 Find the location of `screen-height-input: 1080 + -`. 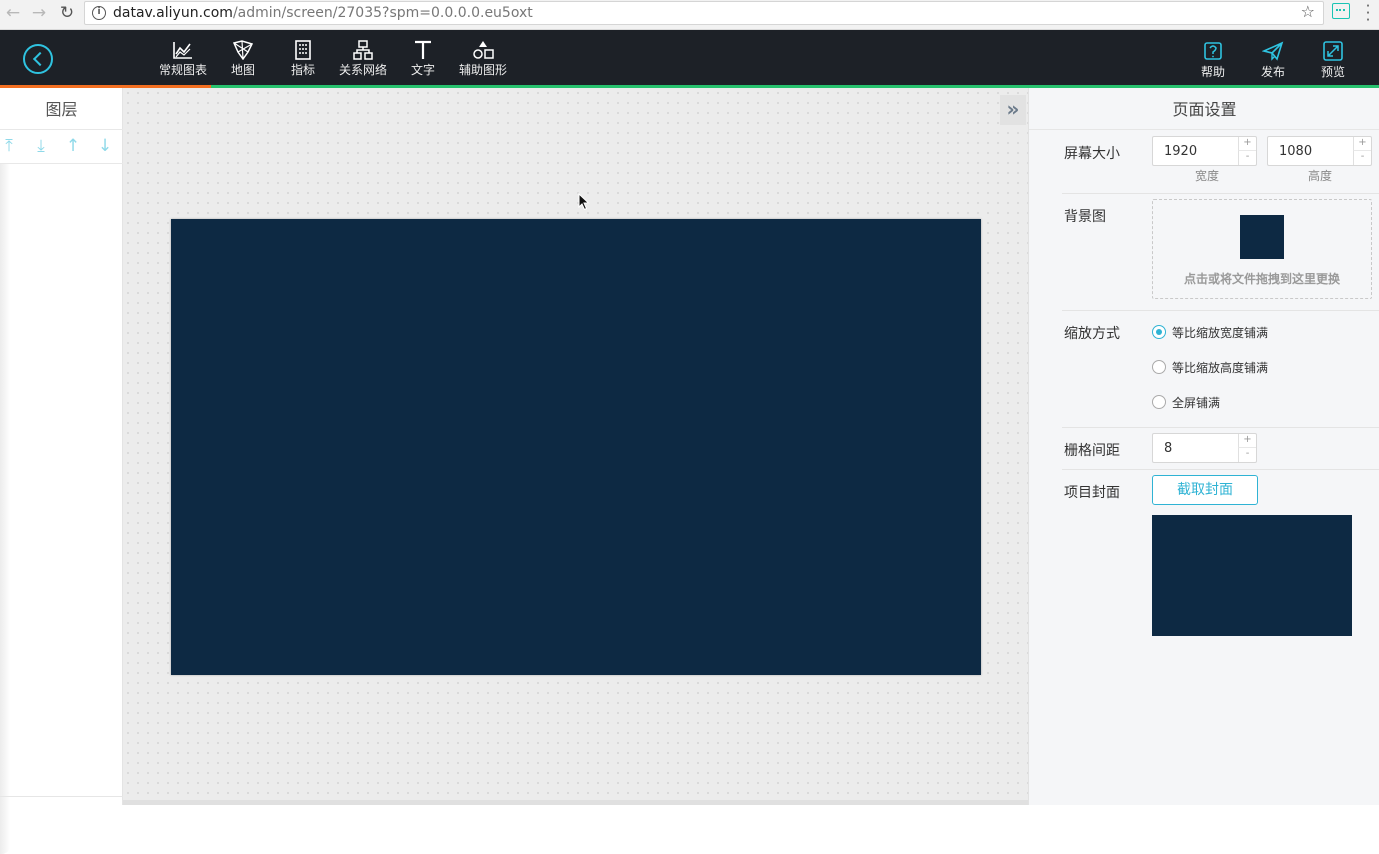

screen-height-input: 1080 + - is located at coordinates (1319, 151).